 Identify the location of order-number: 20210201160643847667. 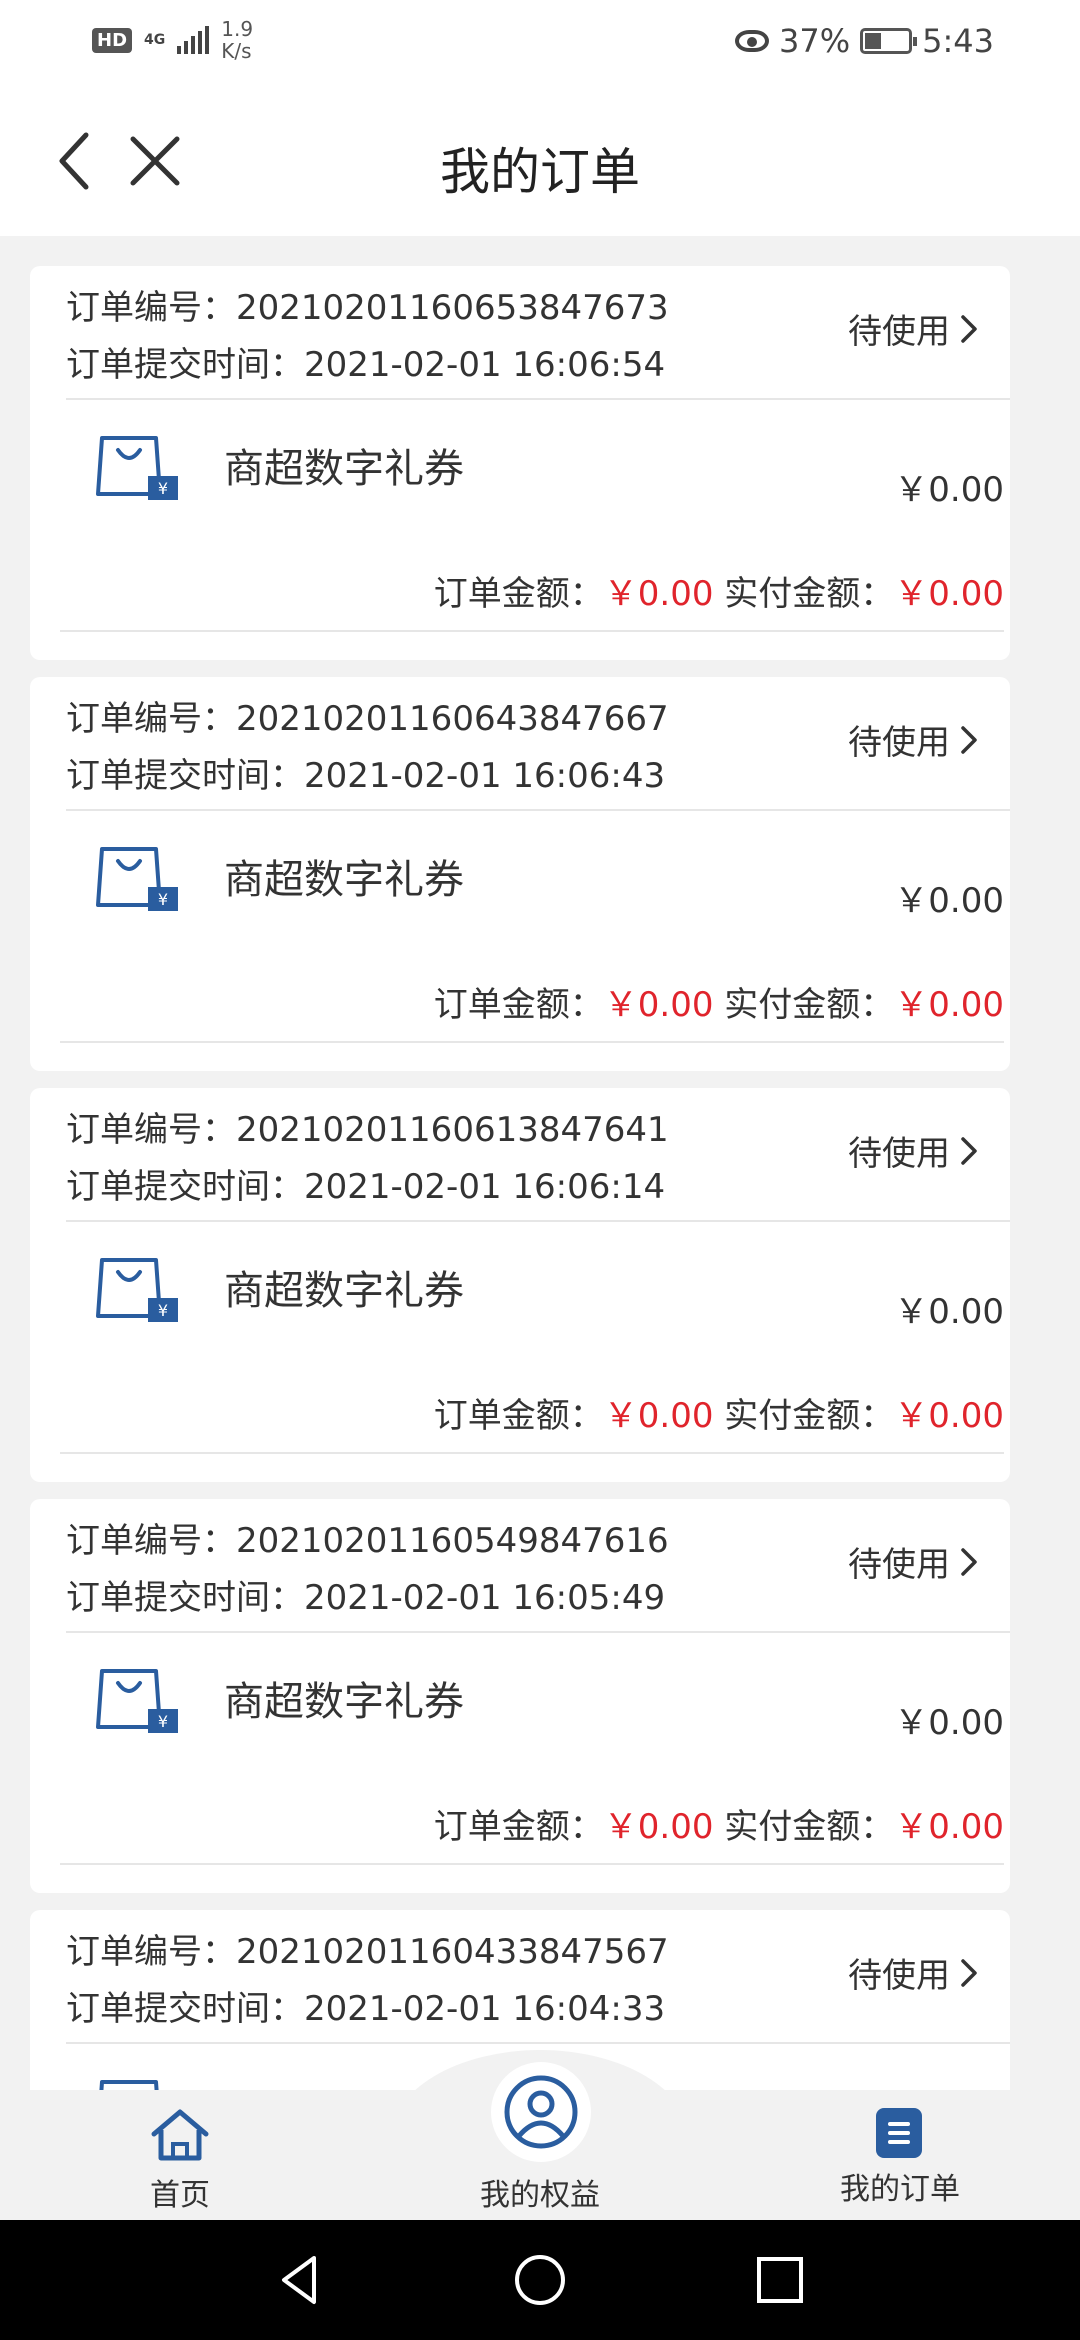
(452, 719).